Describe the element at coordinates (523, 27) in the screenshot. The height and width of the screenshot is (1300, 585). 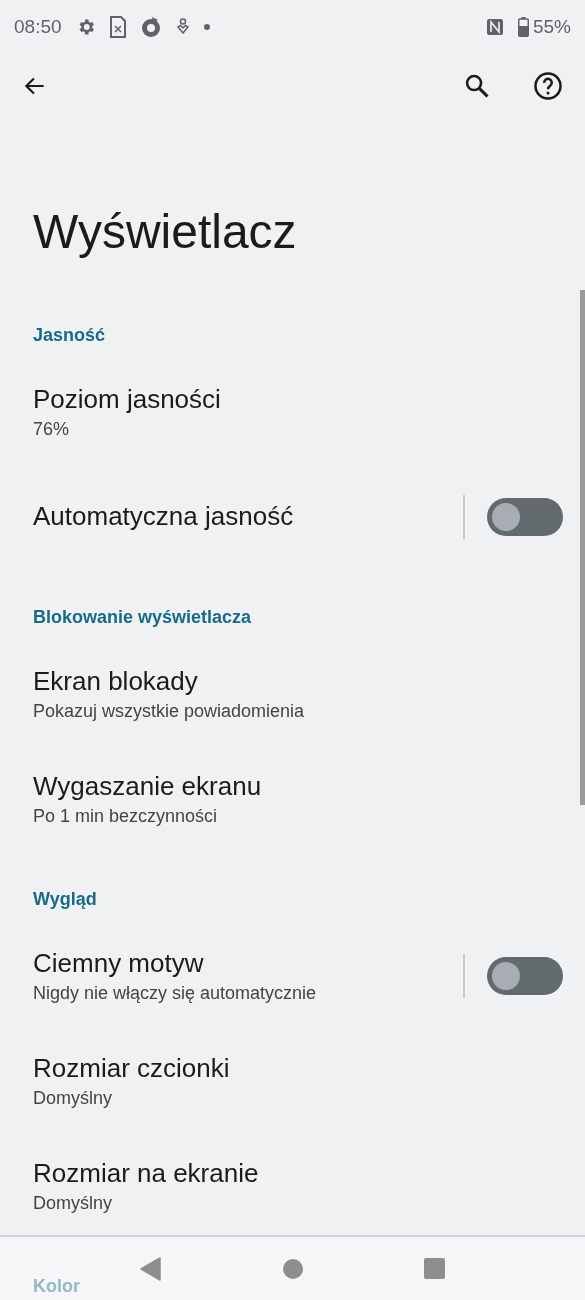
I see `battery-icon` at that location.